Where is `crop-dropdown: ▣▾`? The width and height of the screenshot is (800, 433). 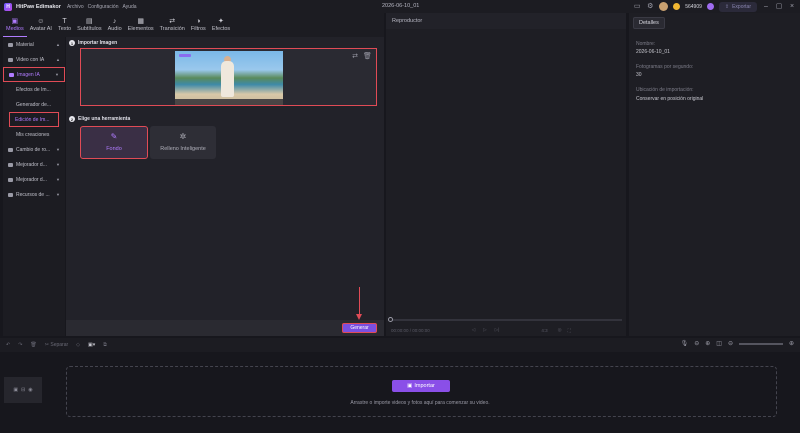
crop-dropdown: ▣▾ is located at coordinates (91, 345).